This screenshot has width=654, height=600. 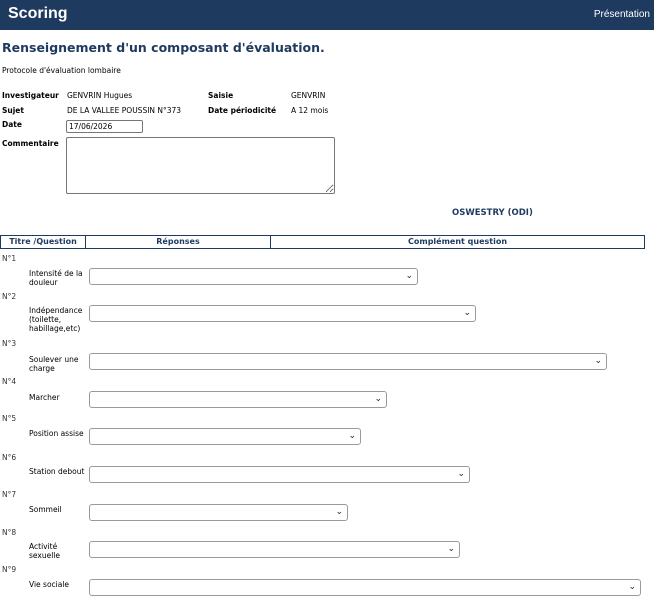 What do you see at coordinates (100, 95) in the screenshot?
I see `investigateur-value: GENVRIN Hugues` at bounding box center [100, 95].